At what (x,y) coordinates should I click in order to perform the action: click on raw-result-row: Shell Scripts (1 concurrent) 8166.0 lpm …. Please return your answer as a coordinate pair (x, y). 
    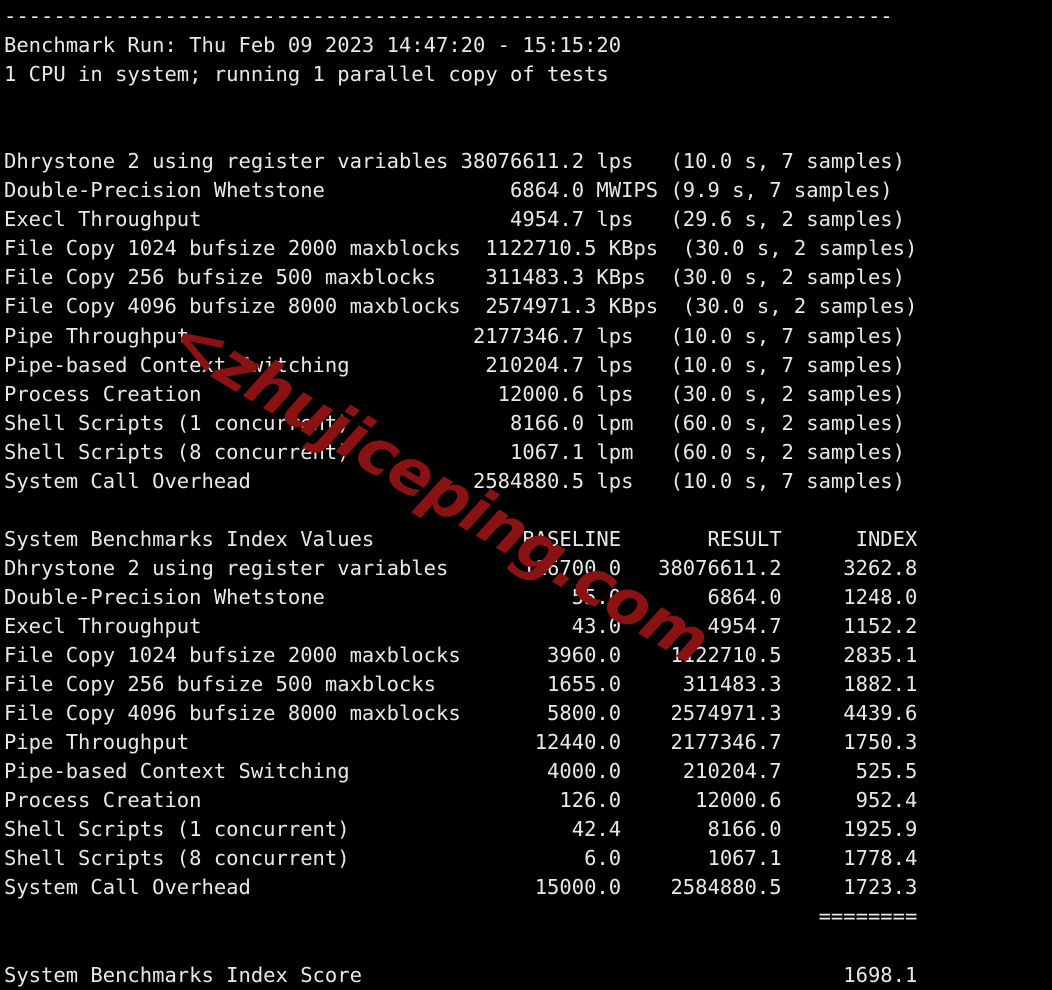
    Looking at the image, I should click on (454, 422).